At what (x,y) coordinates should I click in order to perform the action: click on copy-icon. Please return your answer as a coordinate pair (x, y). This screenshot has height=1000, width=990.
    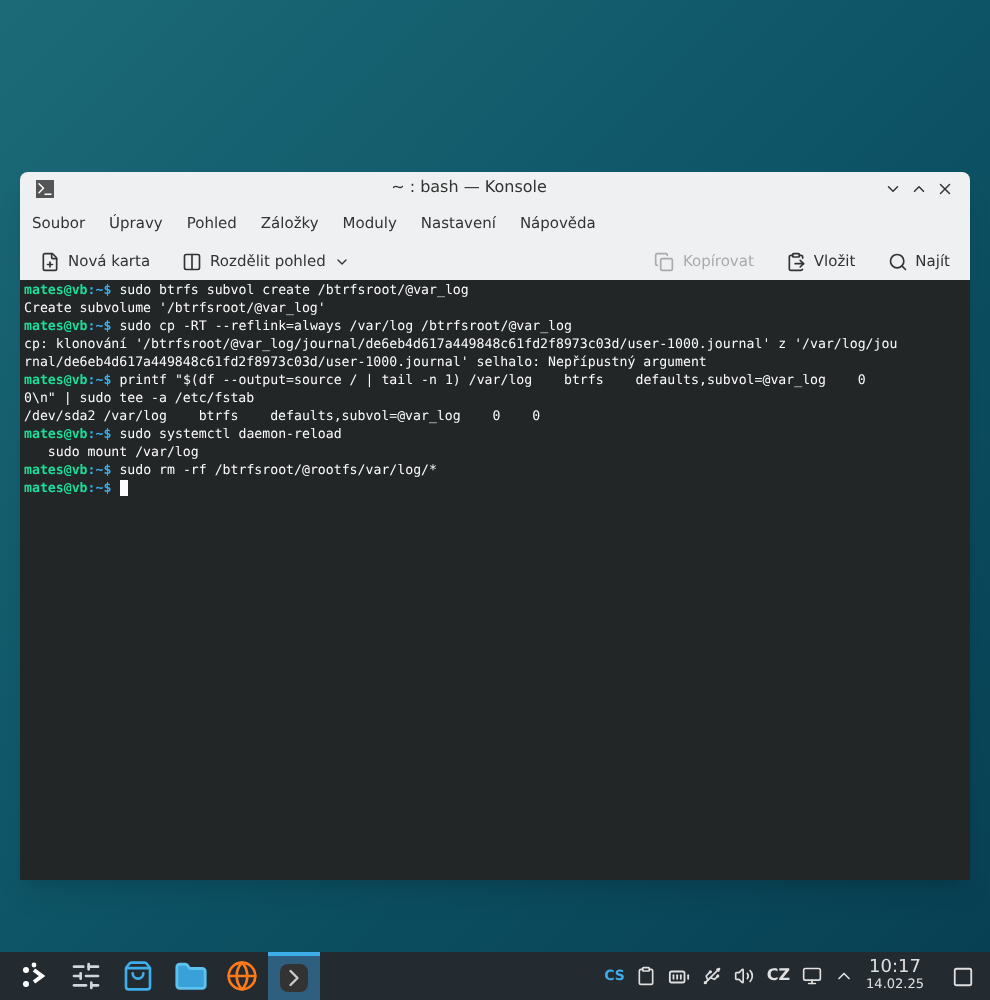
    Looking at the image, I should click on (664, 262).